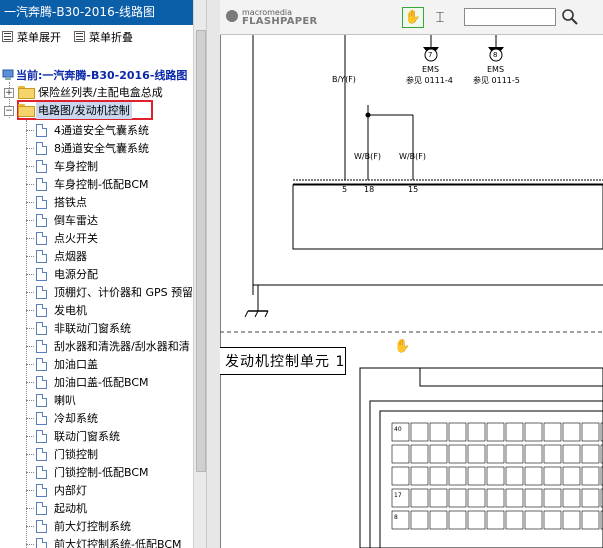 This screenshot has width=603, height=548. Describe the element at coordinates (109, 310) in the screenshot. I see `tree-item: 发电机` at that location.